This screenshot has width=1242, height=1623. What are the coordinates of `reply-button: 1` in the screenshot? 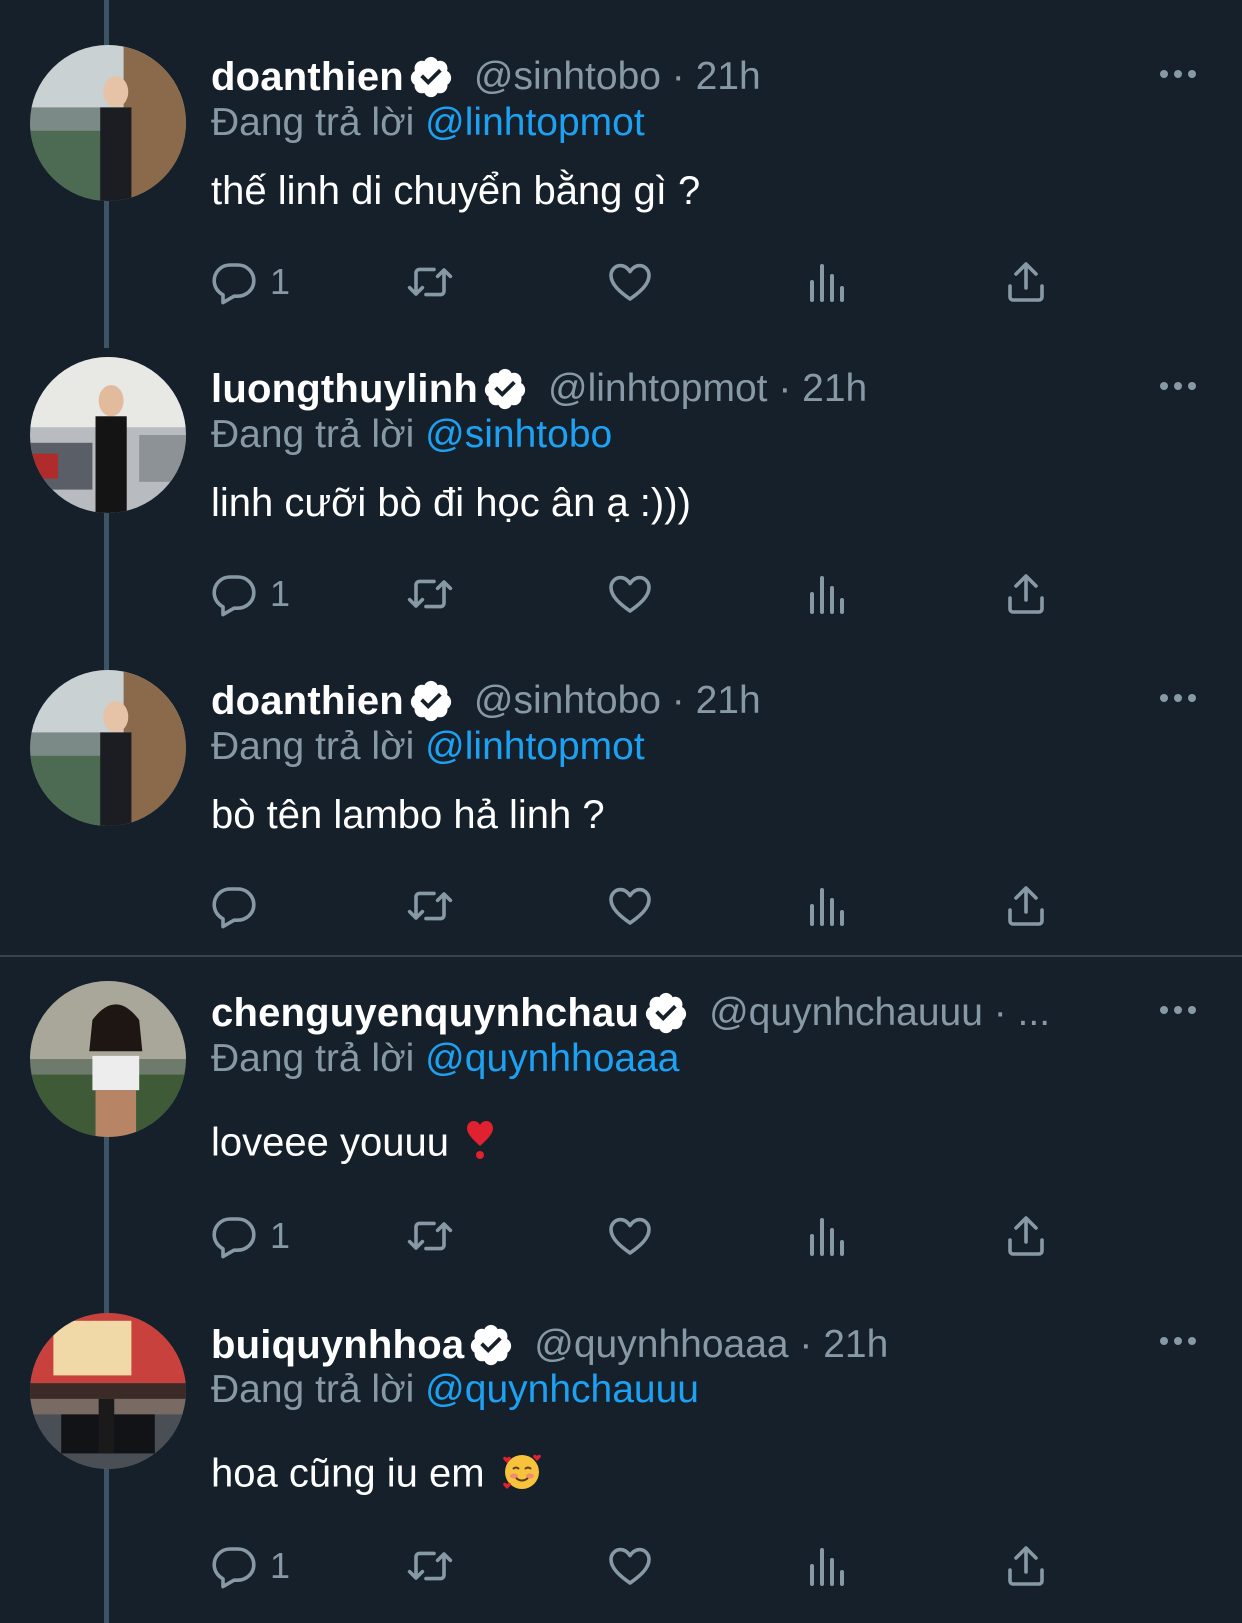 It's located at (250, 1566).